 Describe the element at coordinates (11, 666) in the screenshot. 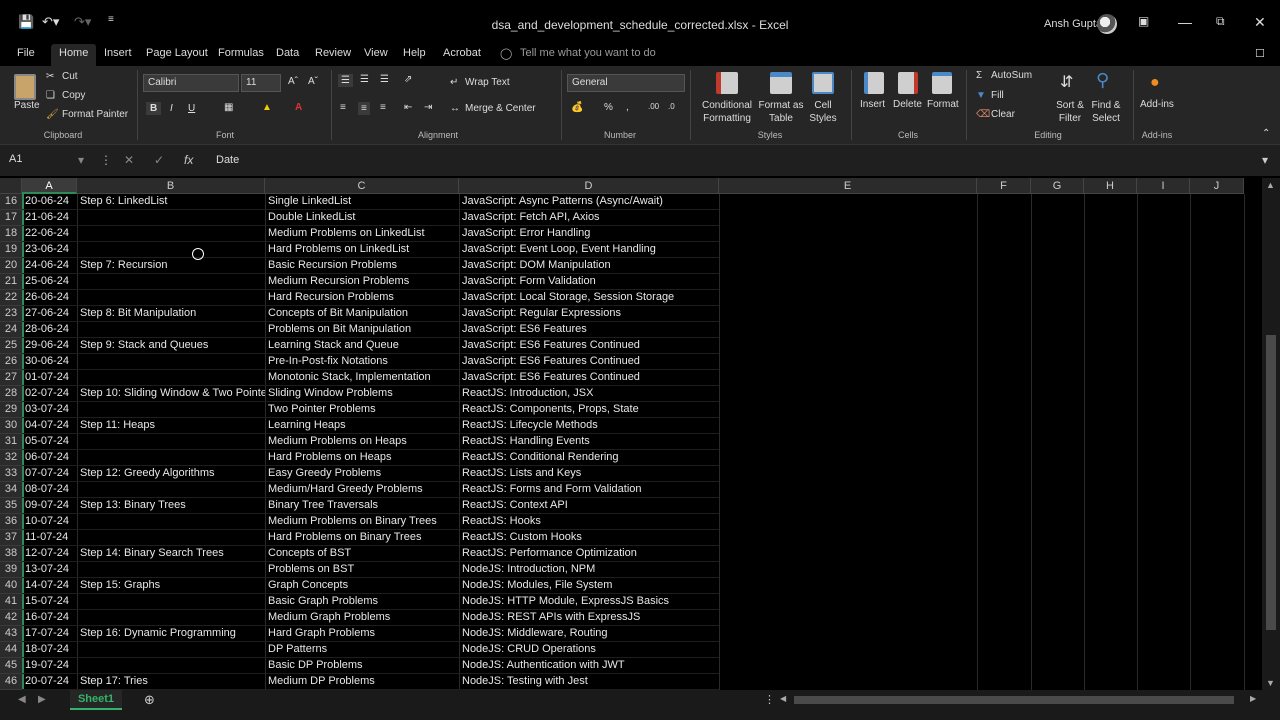

I see `row-header: 45` at that location.